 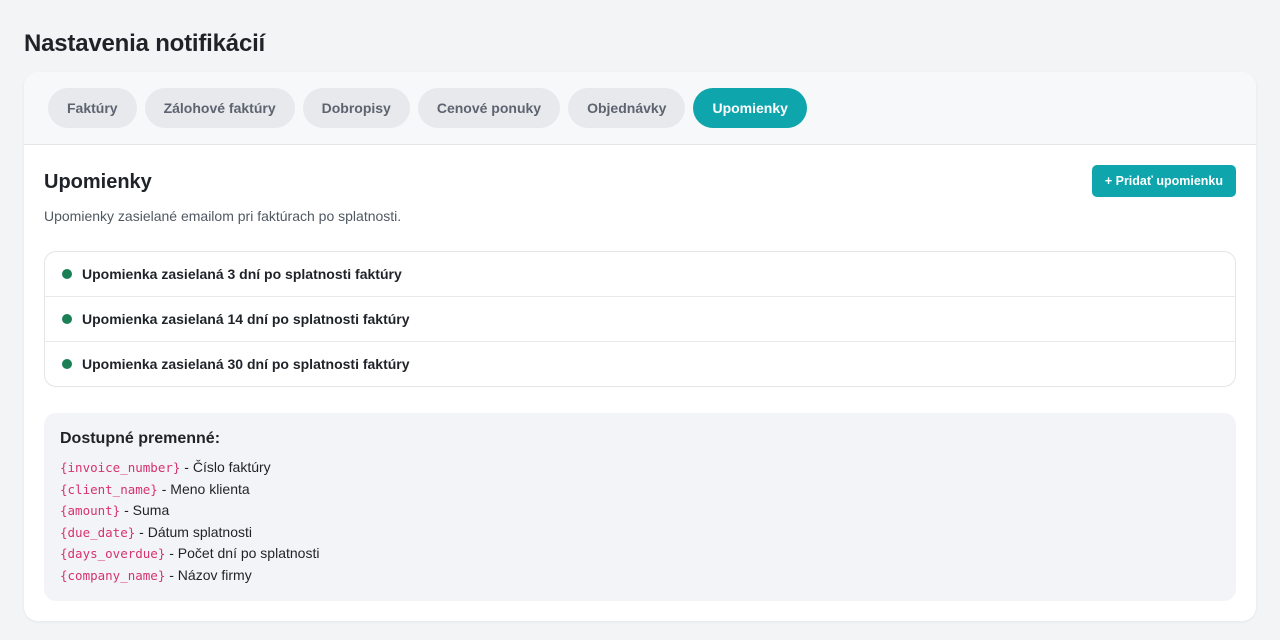 I want to click on variable-row: {client_name} - Meno klienta, so click(x=640, y=490).